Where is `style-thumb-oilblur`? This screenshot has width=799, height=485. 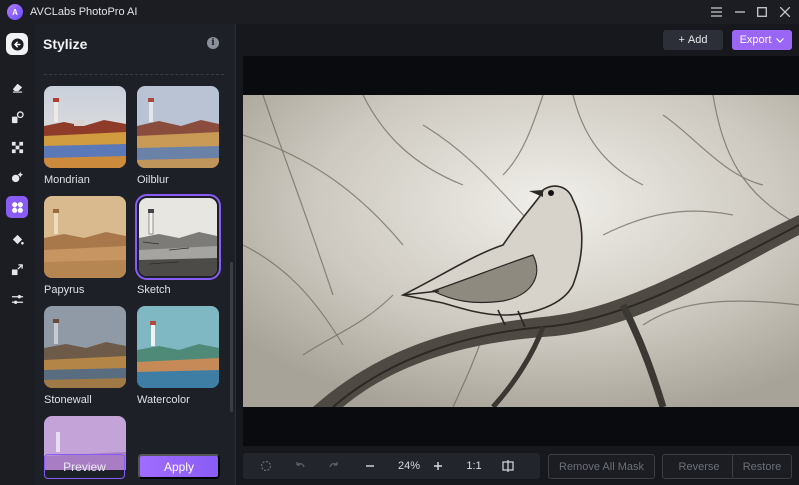 style-thumb-oilblur is located at coordinates (178, 127).